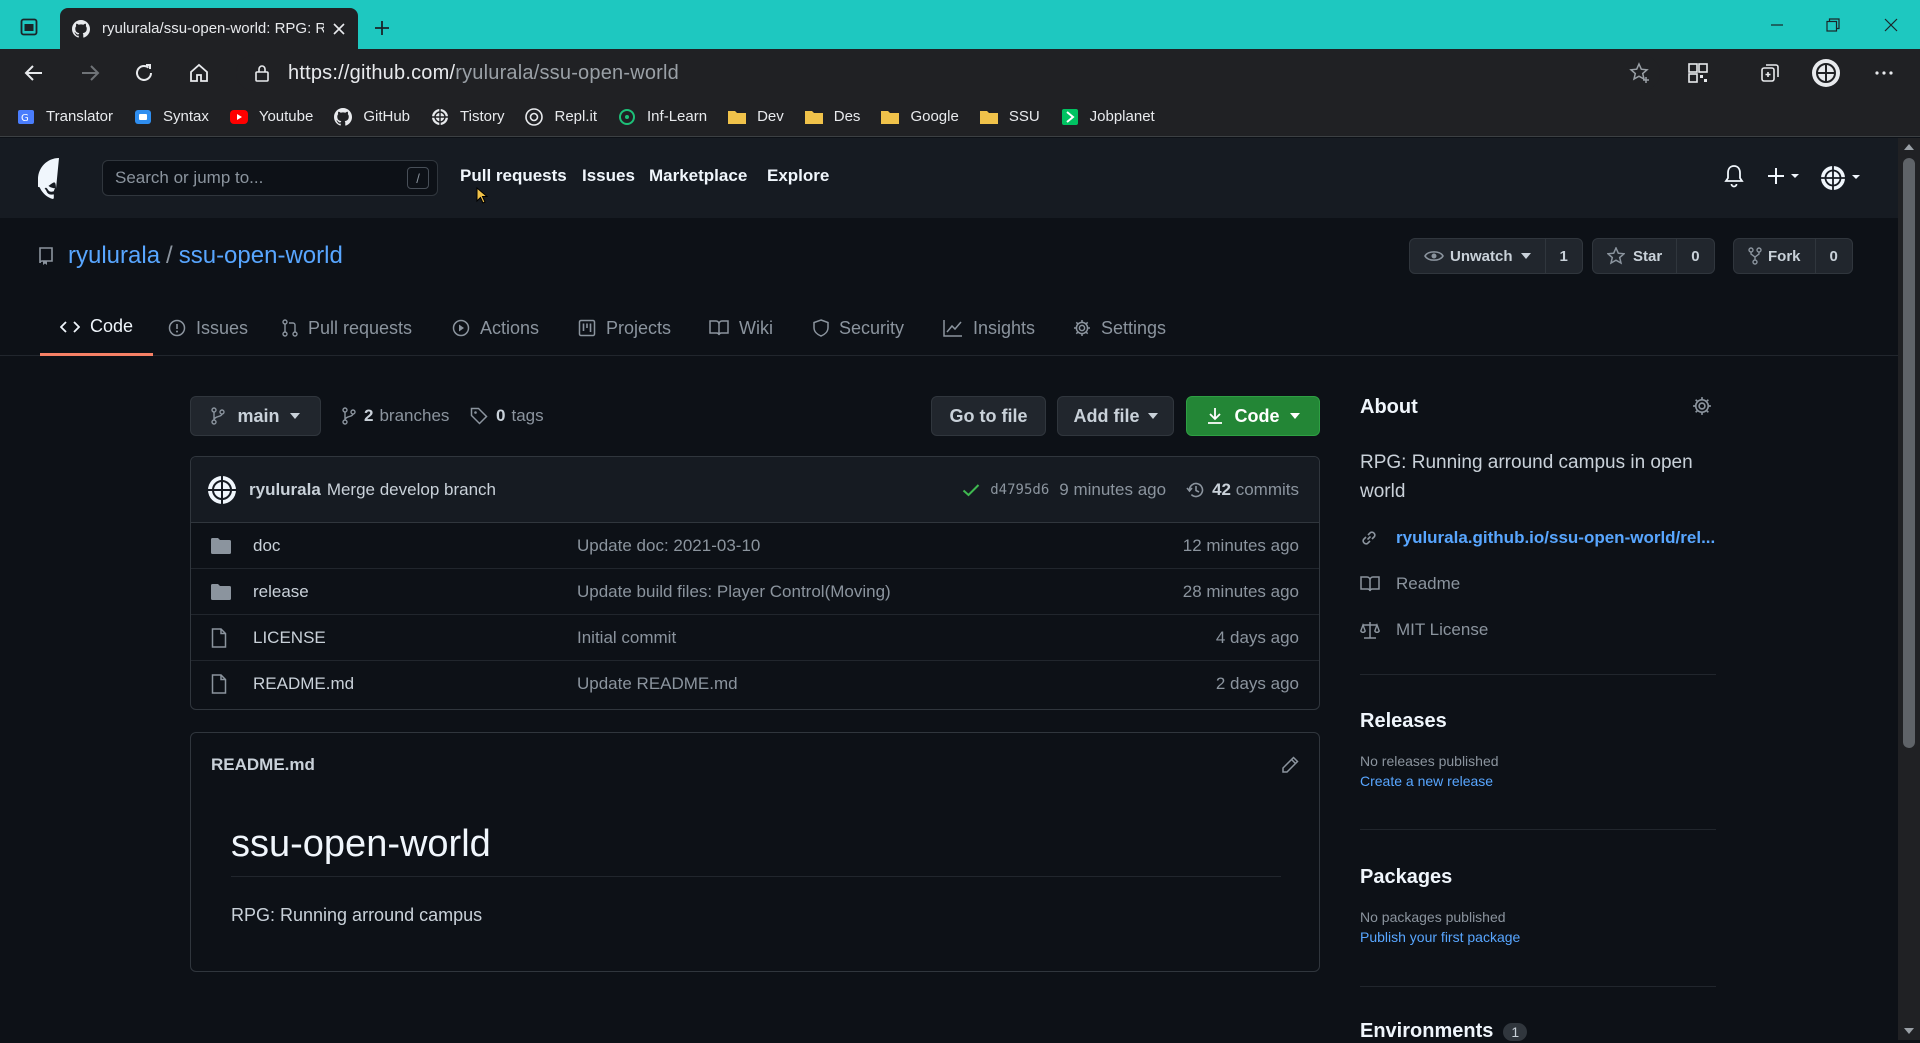  I want to click on back-icon, so click(34, 73).